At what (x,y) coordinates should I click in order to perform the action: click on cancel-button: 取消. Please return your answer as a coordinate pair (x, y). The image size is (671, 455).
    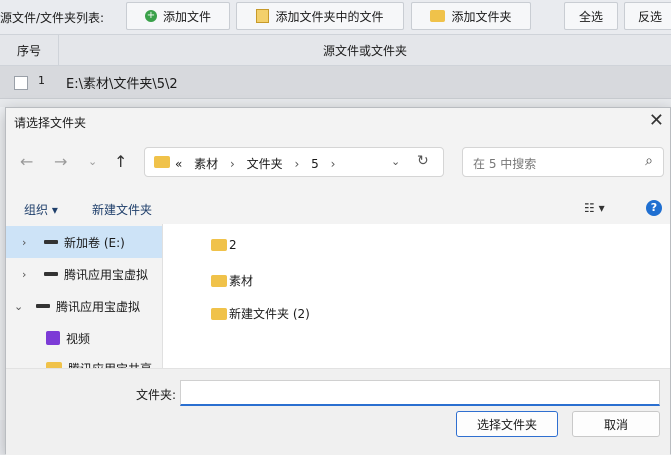
    Looking at the image, I should click on (616, 424).